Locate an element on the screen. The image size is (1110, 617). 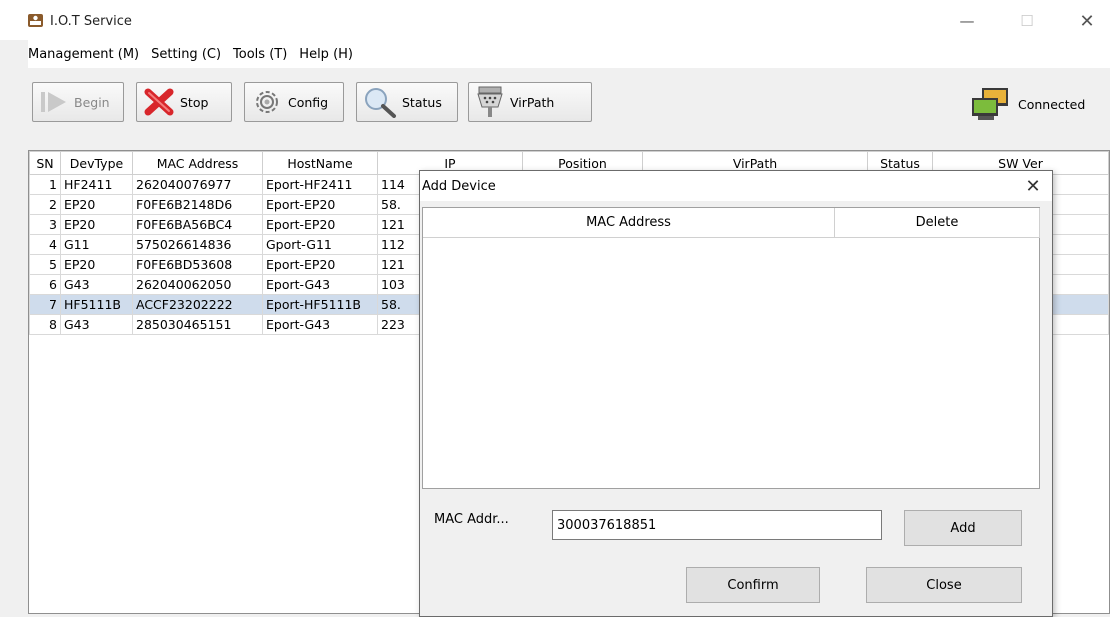
virpath-label: VirPath is located at coordinates (532, 102).